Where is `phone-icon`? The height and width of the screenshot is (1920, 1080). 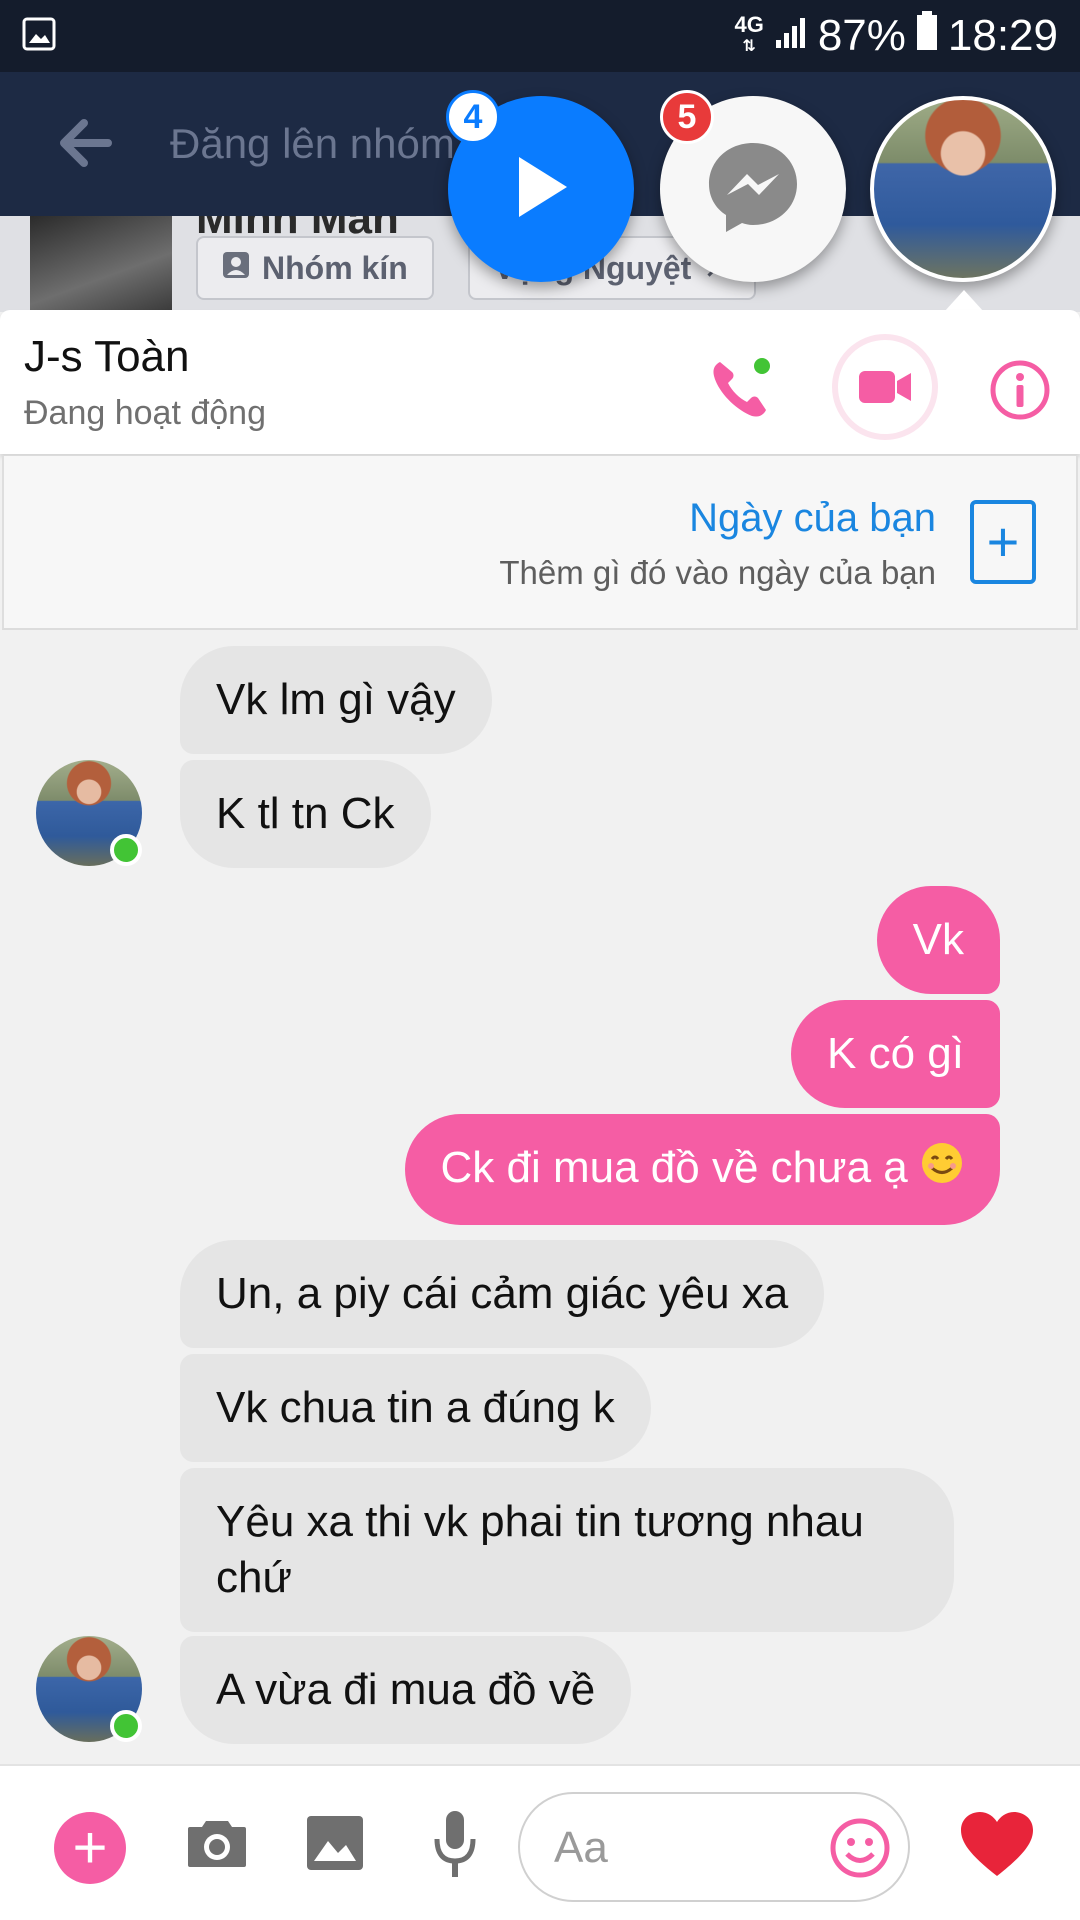
phone-icon is located at coordinates (741, 387).